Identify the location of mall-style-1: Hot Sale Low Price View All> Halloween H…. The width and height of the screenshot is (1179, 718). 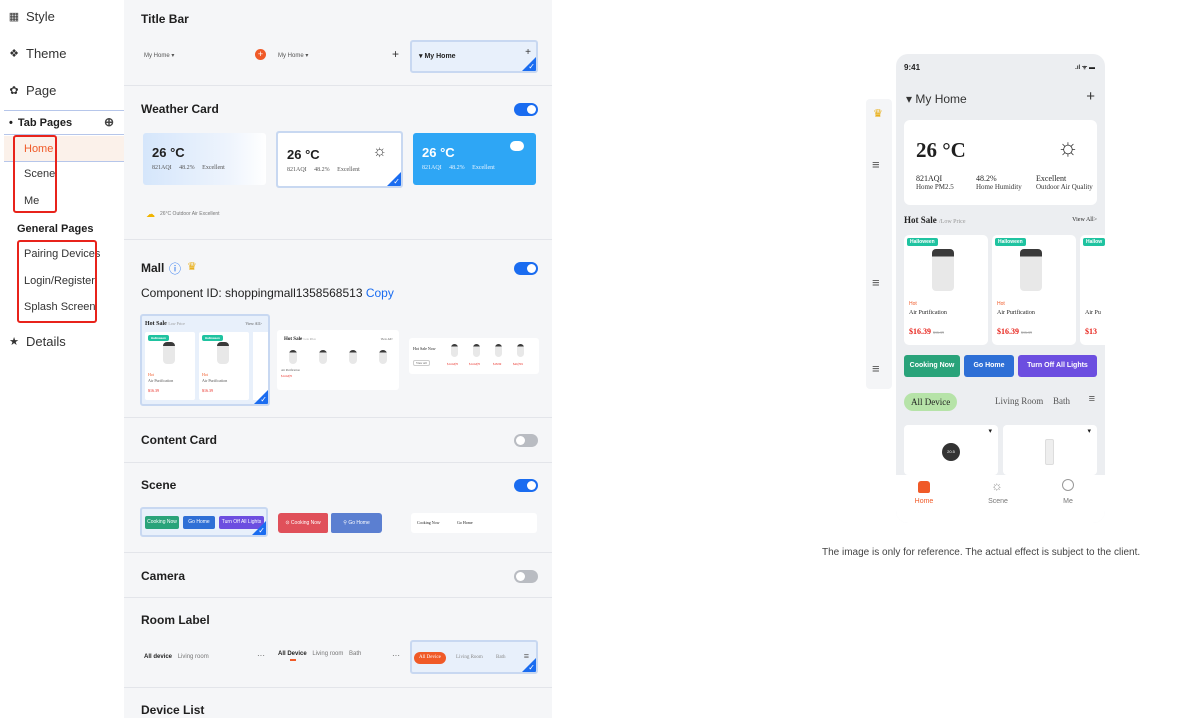
(205, 360).